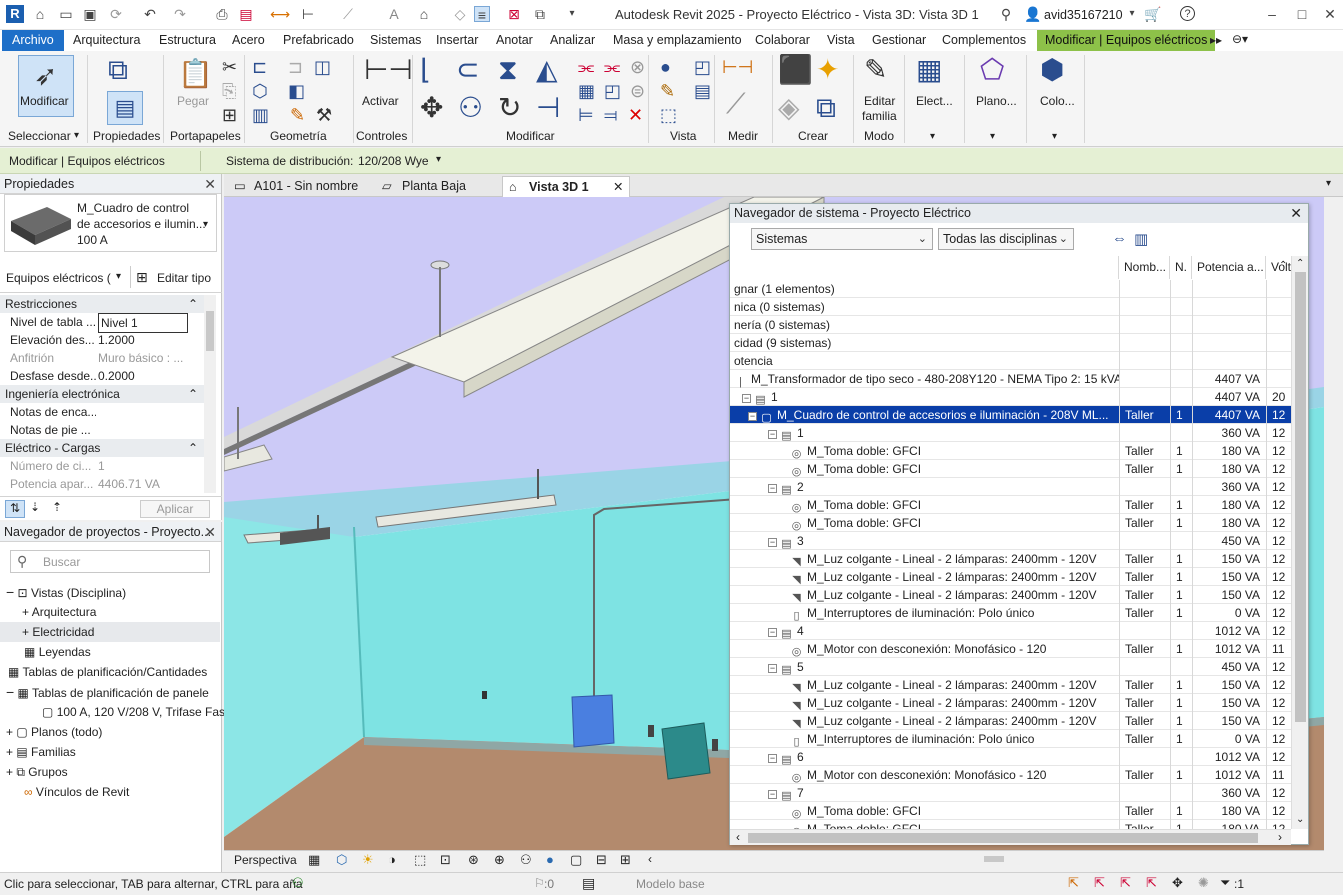 The image size is (1343, 895). What do you see at coordinates (899, 40) in the screenshot?
I see `tab-gestionar: Gestionar` at bounding box center [899, 40].